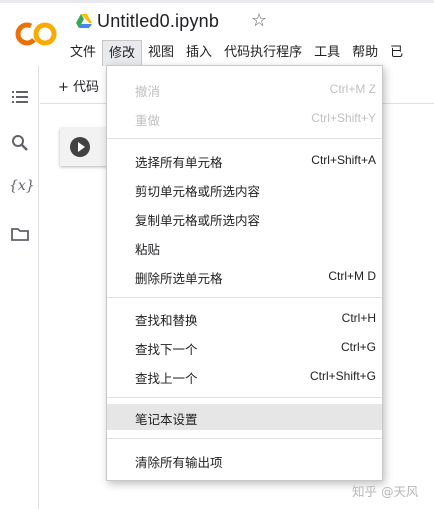 The height and width of the screenshot is (509, 434). I want to click on menu-help: 帮助, so click(365, 53).